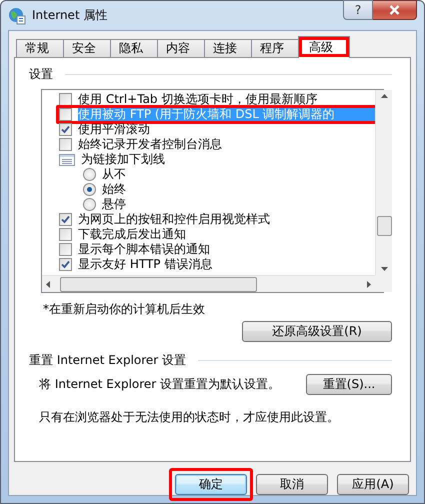  What do you see at coordinates (40, 48) in the screenshot?
I see `tab: 常规` at bounding box center [40, 48].